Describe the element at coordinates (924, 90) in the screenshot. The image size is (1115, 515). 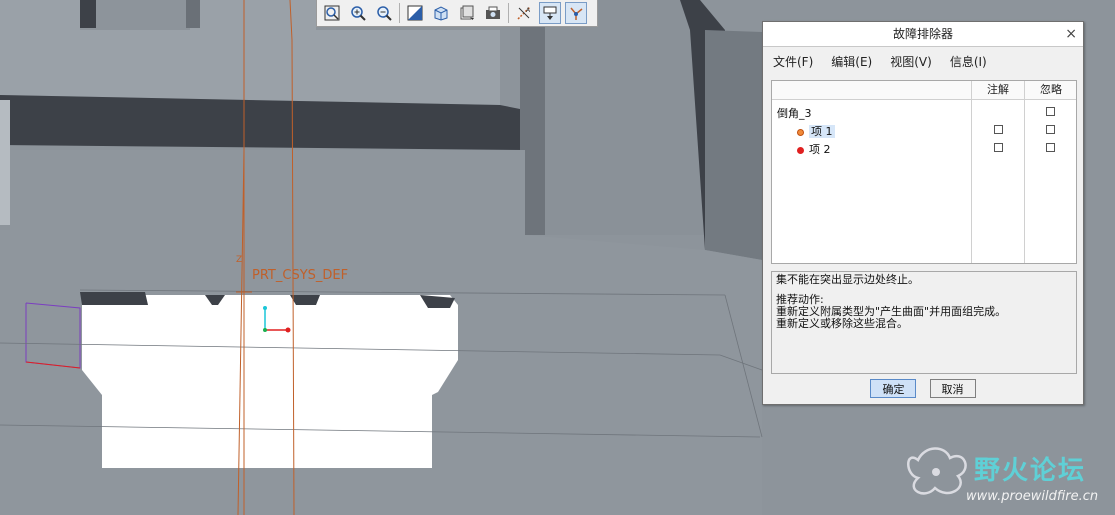
I see `tree-header: 注解 忽略` at that location.